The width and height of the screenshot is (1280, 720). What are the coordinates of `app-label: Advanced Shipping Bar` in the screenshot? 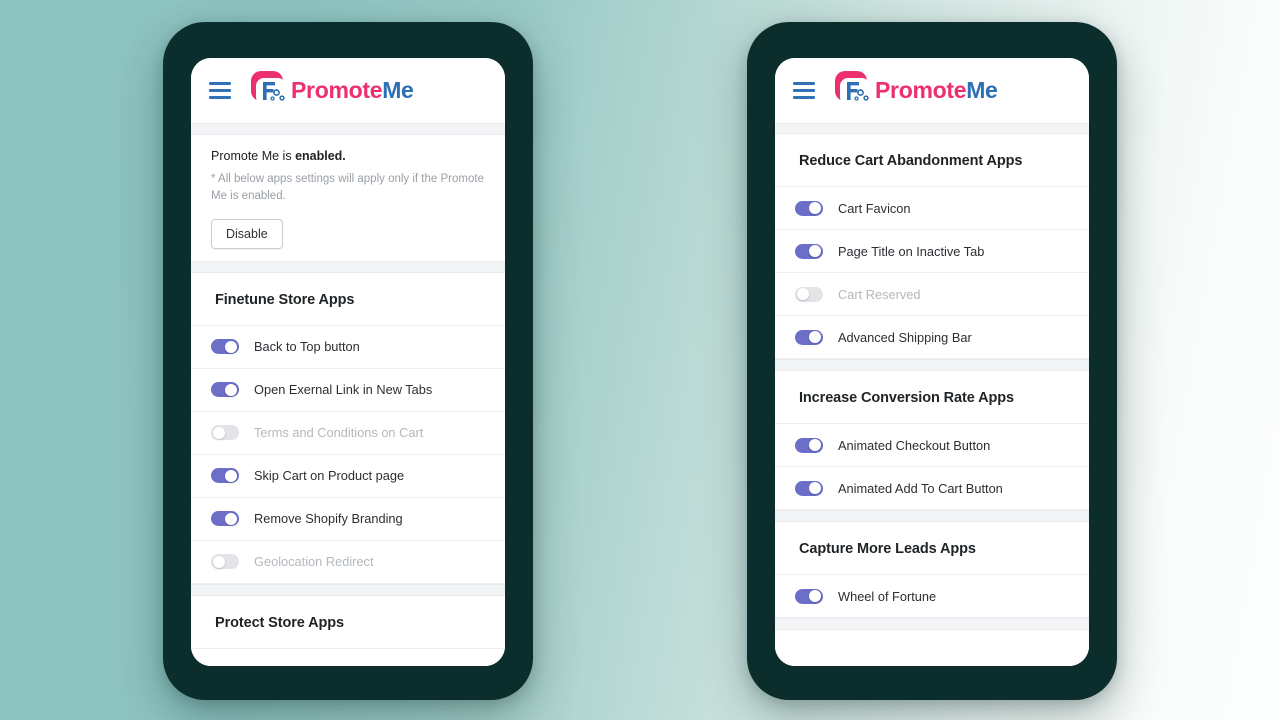 It's located at (905, 337).